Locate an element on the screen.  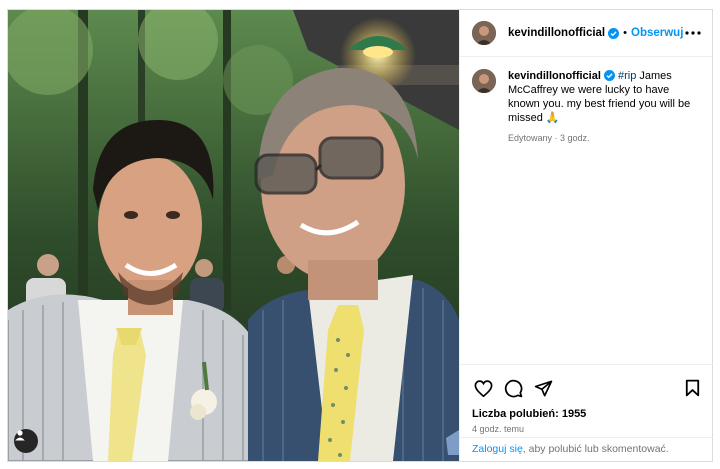
post-timestamp: 4 godz. temu is located at coordinates (586, 427).